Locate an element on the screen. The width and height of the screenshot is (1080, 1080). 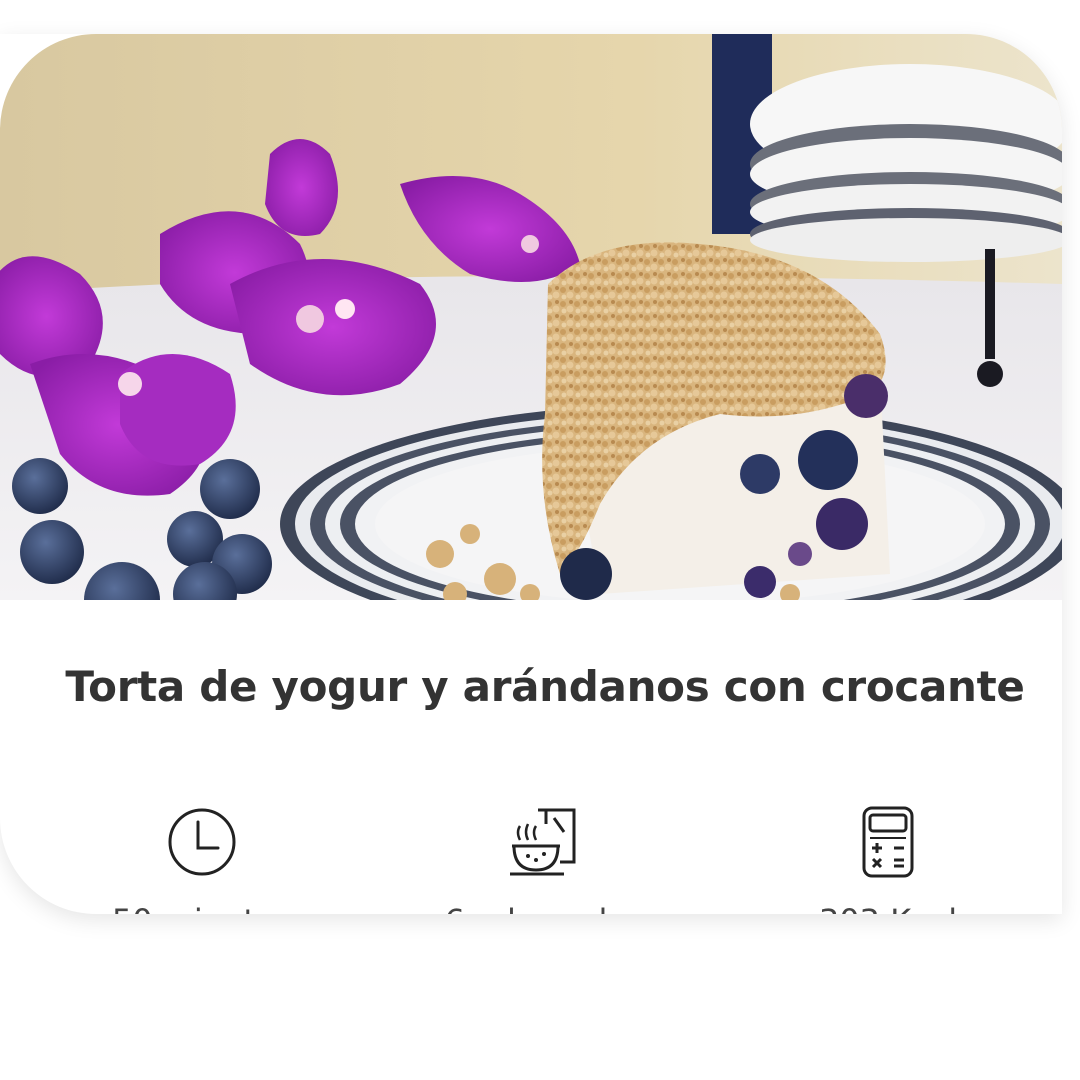
stat-time: 50 minutos is located at coordinates (202, 859).